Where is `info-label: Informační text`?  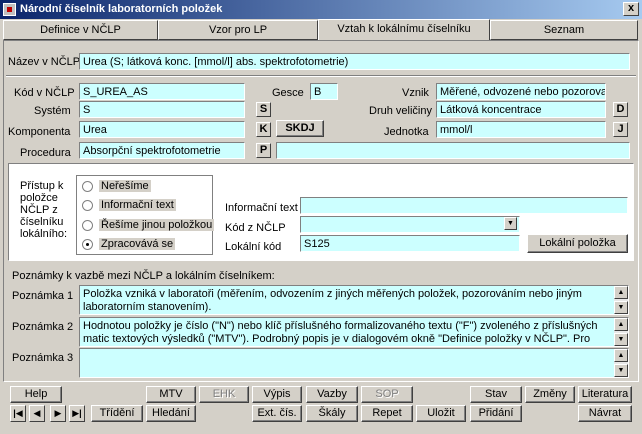 info-label: Informační text is located at coordinates (261, 208).